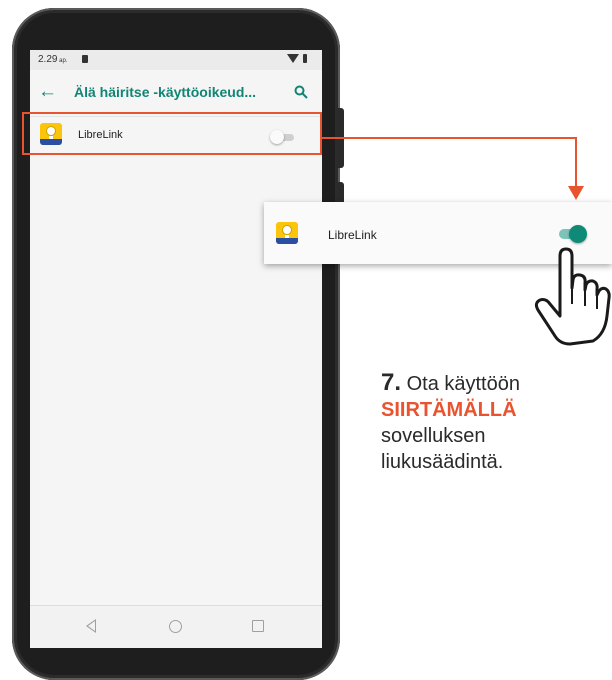  I want to click on highlight-box, so click(172, 133).